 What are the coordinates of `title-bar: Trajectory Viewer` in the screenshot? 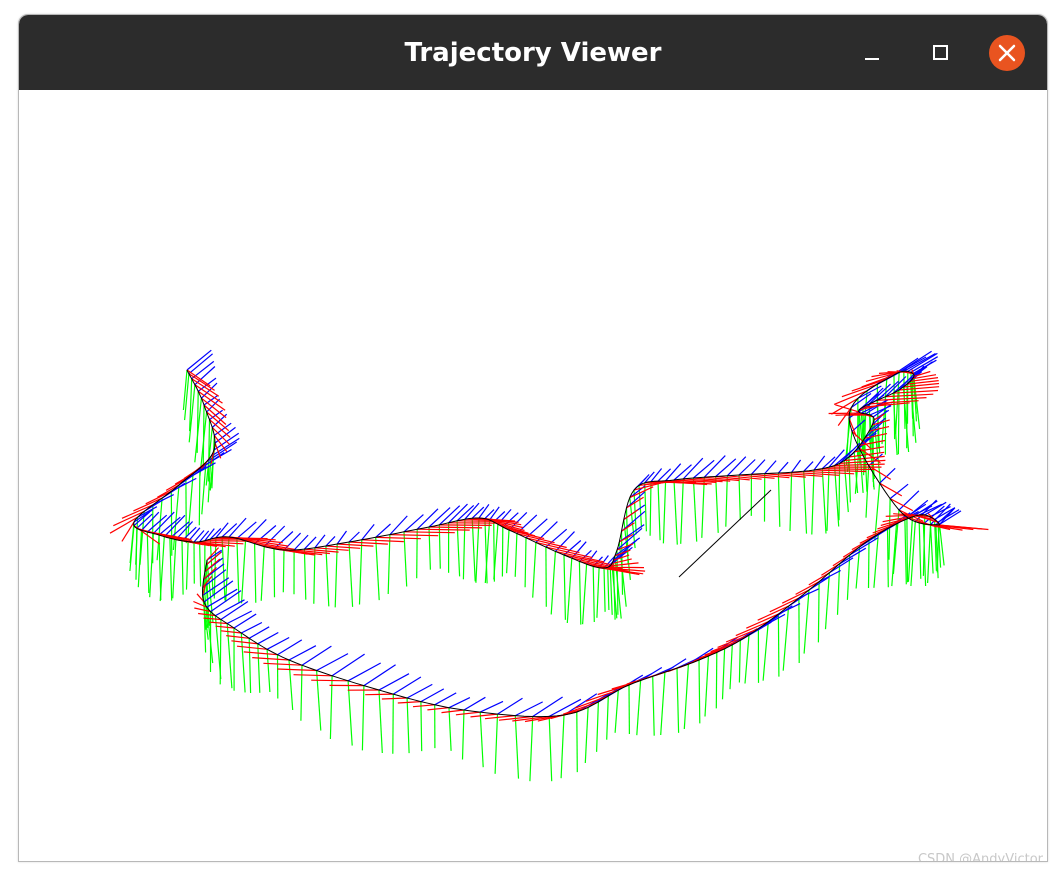 It's located at (533, 52).